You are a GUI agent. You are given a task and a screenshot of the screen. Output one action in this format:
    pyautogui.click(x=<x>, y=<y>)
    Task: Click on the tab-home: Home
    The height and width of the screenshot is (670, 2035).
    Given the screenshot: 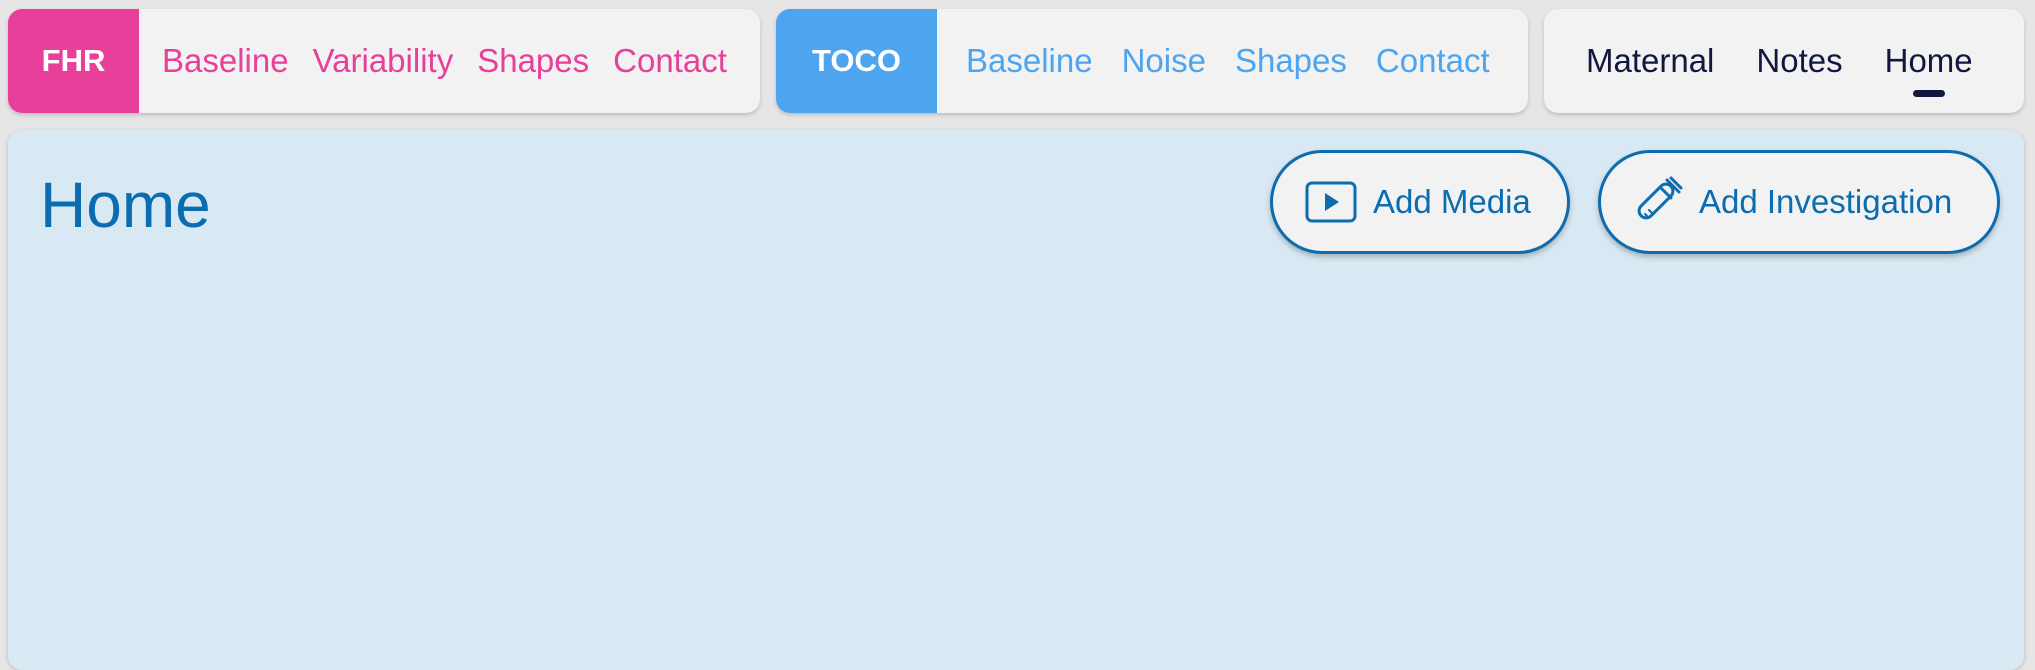 What is the action you would take?
    pyautogui.click(x=1929, y=61)
    